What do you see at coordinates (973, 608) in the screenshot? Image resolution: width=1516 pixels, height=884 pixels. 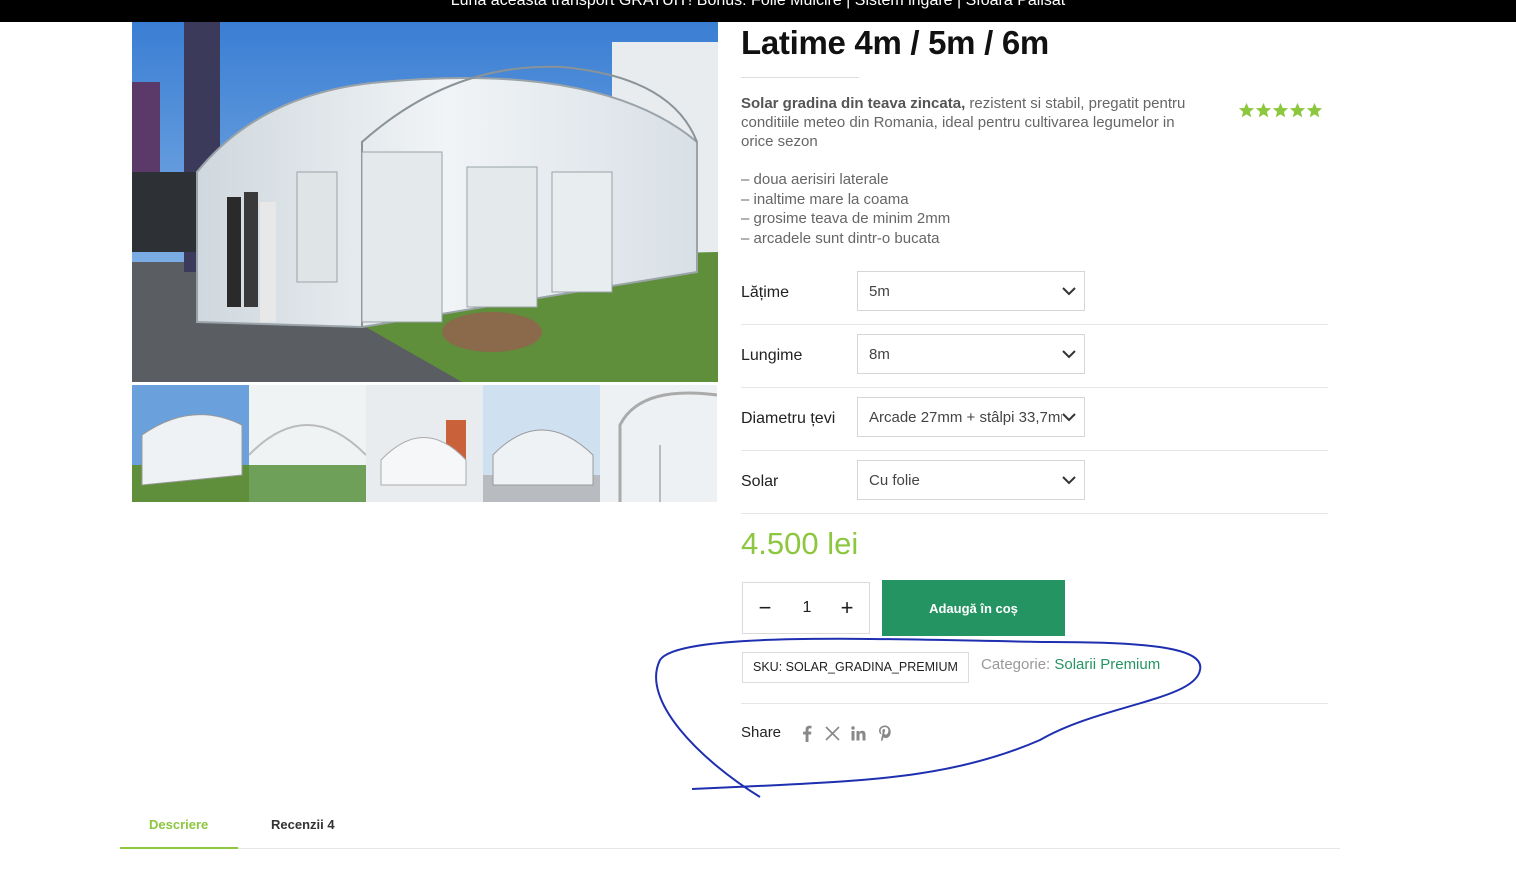 I see `add-to-cart-button: Adaugă în coș` at bounding box center [973, 608].